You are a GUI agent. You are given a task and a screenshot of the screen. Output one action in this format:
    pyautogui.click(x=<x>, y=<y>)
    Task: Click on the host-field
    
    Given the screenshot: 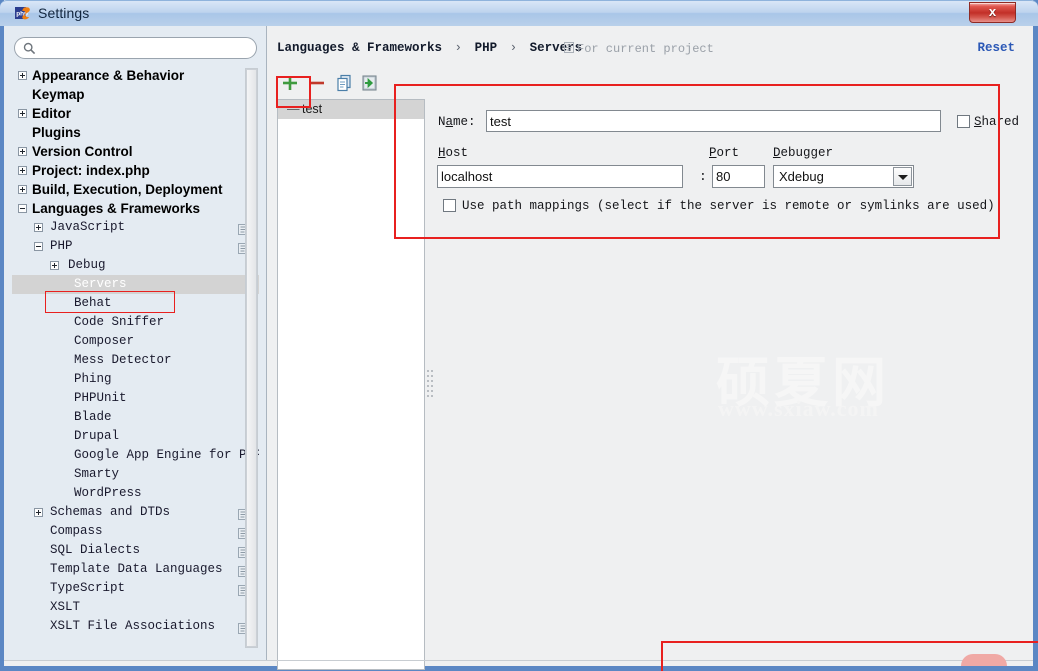 What is the action you would take?
    pyautogui.click(x=560, y=176)
    